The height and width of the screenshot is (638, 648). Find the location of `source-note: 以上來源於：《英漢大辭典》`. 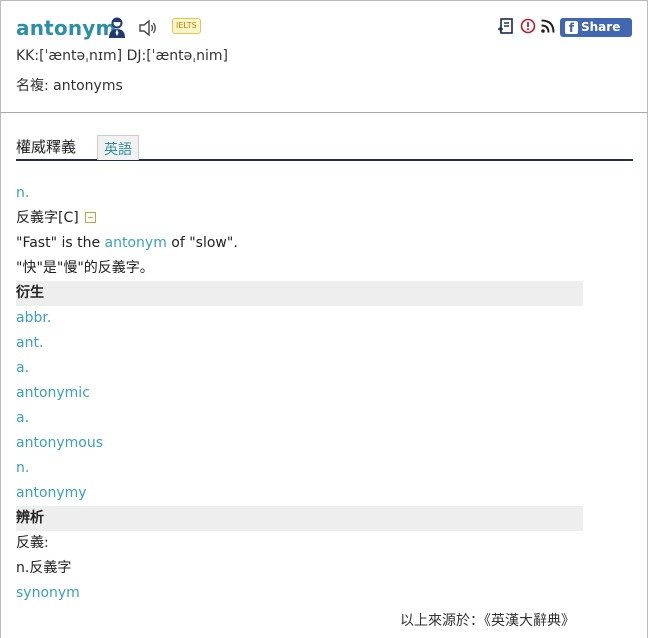

source-note: 以上來源於：《英漢大辭典》 is located at coordinates (487, 621).